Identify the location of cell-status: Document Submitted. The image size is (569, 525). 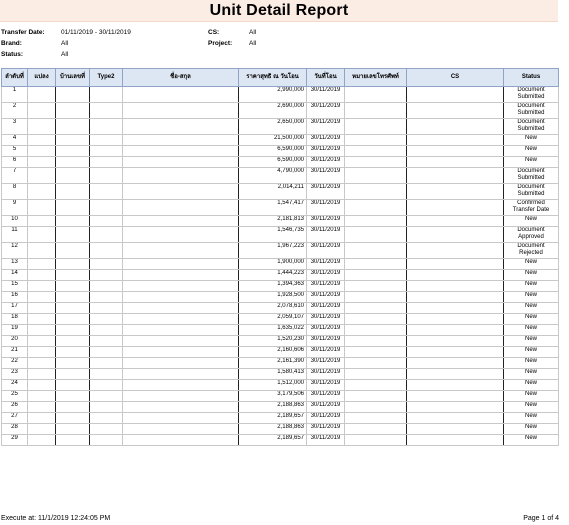
(531, 126).